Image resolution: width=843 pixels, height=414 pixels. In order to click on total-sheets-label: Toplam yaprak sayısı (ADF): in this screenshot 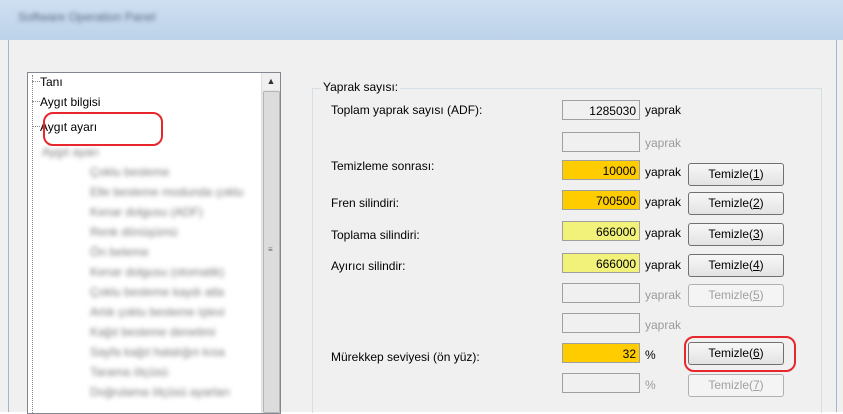, I will do `click(407, 110)`.